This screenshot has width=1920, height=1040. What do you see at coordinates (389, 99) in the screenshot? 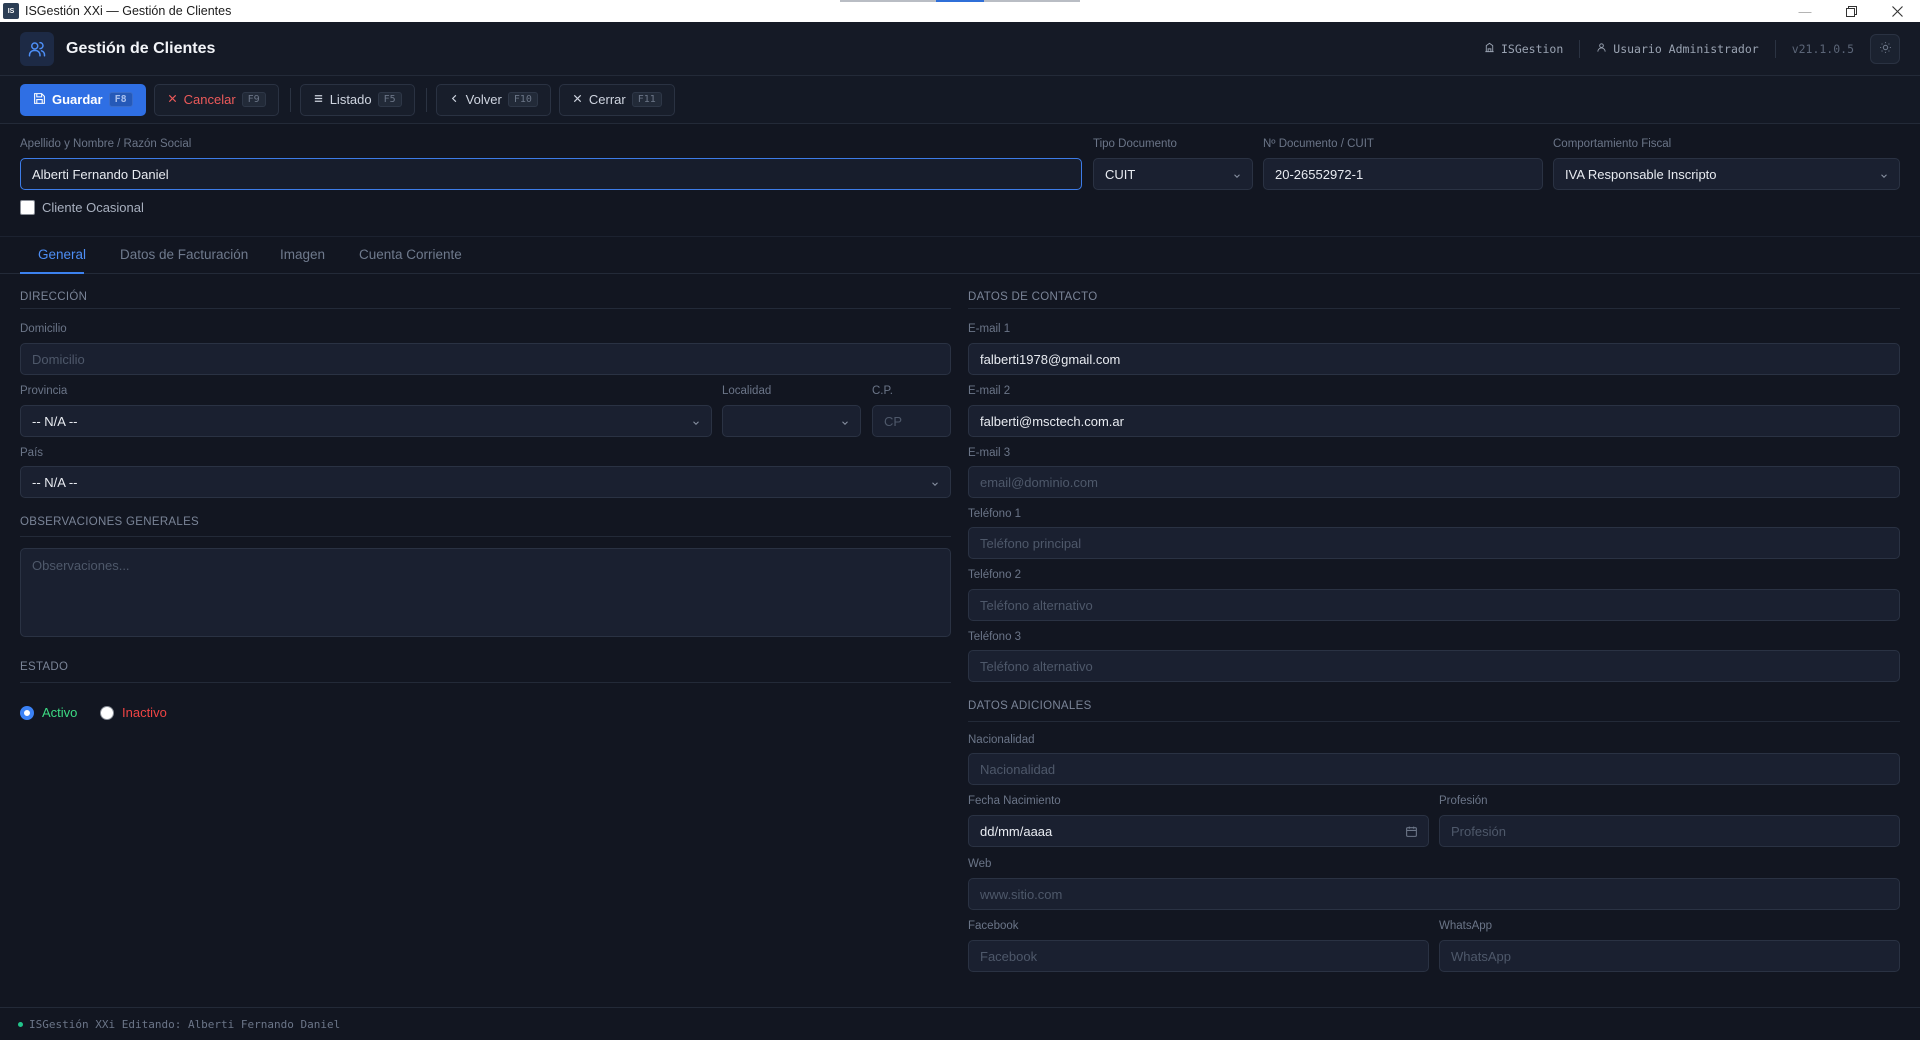
I see `list-shortcut: F5` at bounding box center [389, 99].